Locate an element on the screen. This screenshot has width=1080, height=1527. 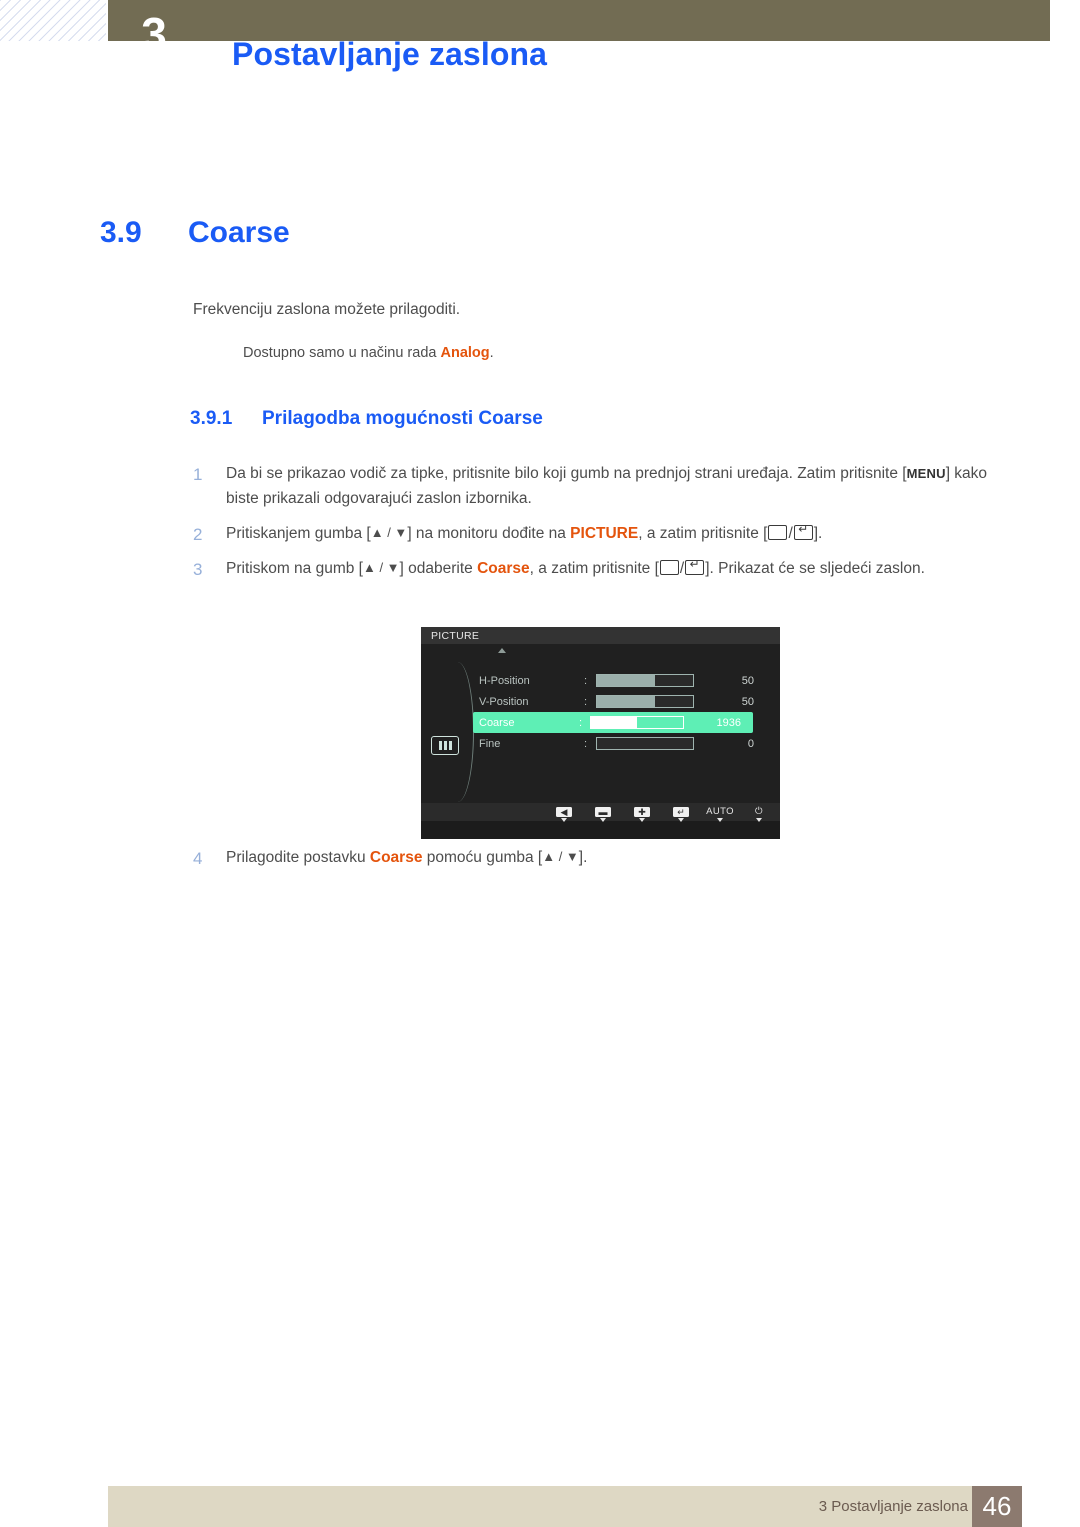
step4-part1: Prilagodite postavku is located at coordinates (298, 857).